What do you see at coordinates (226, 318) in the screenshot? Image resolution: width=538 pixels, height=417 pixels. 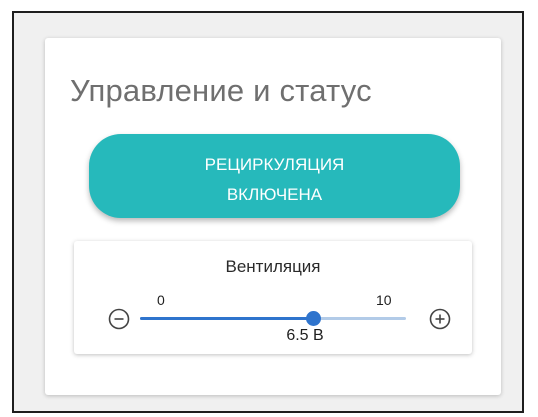 I see `slider-fill` at bounding box center [226, 318].